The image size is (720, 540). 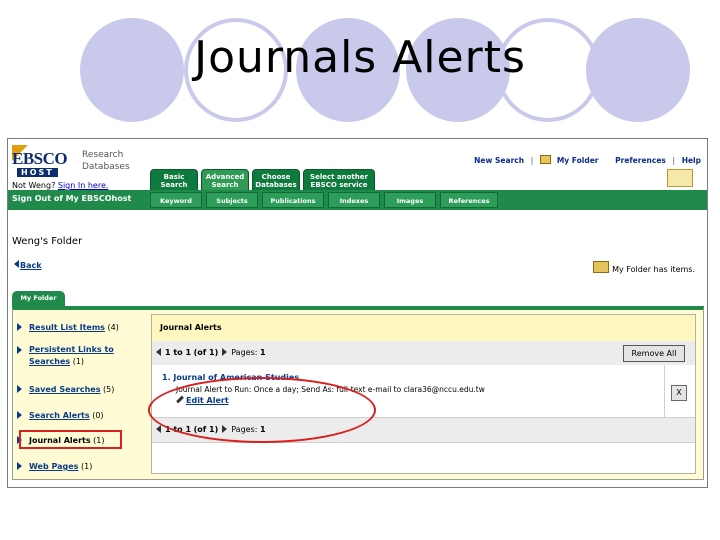 What do you see at coordinates (469, 200) in the screenshot?
I see `subtab-references: References` at bounding box center [469, 200].